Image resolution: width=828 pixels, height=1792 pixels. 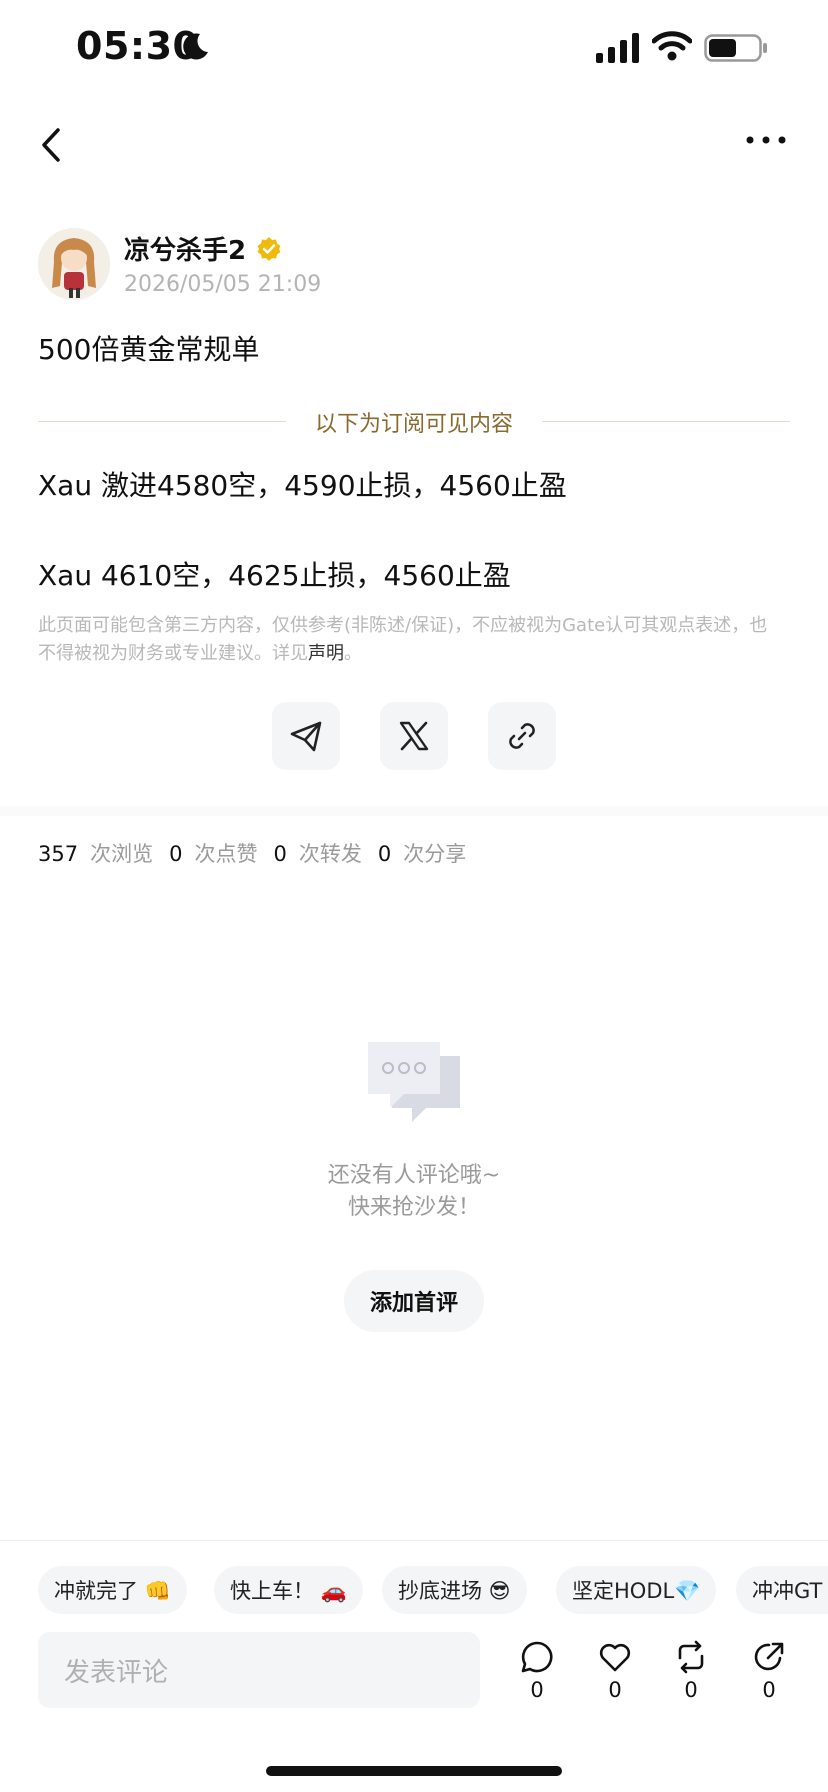 What do you see at coordinates (414, 1540) in the screenshot?
I see `bottom-bar-separator` at bounding box center [414, 1540].